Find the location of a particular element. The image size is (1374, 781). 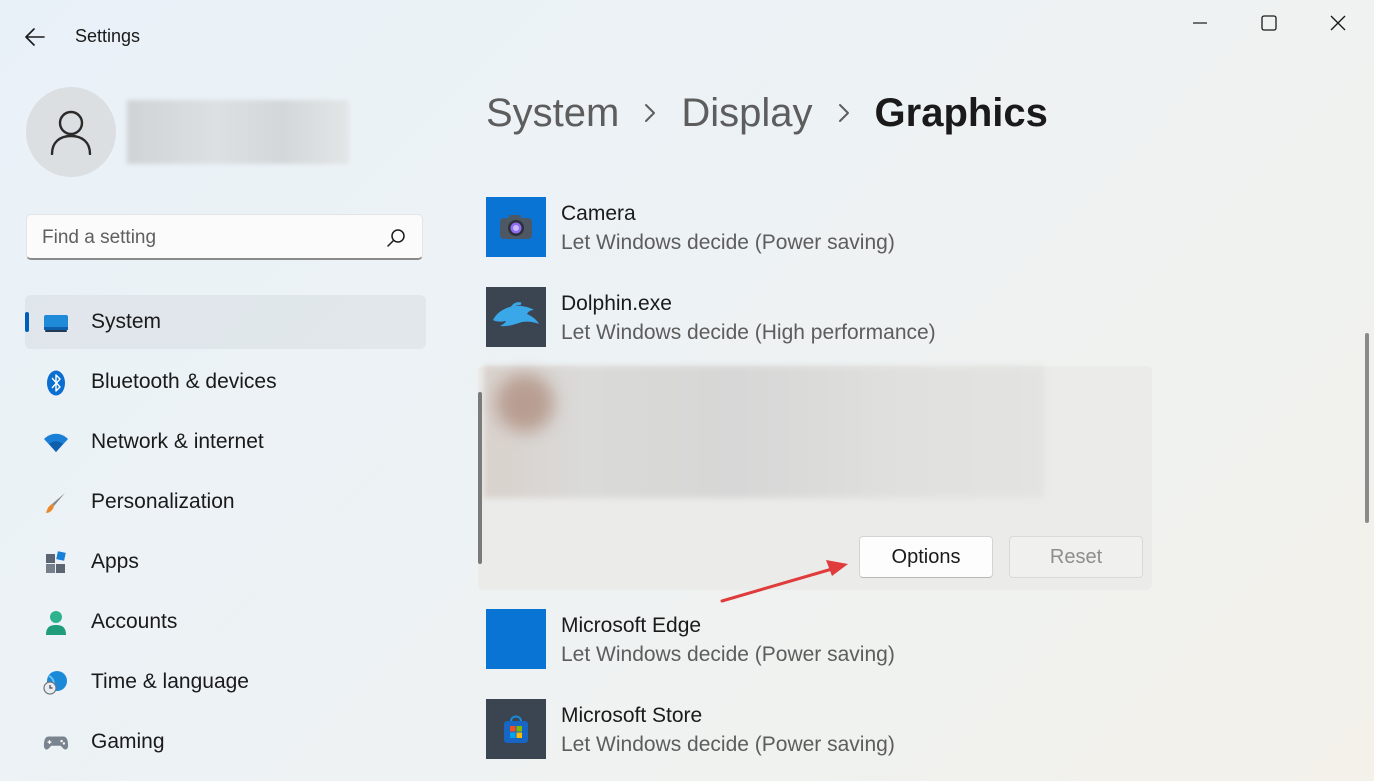

store-icon is located at coordinates (516, 729).